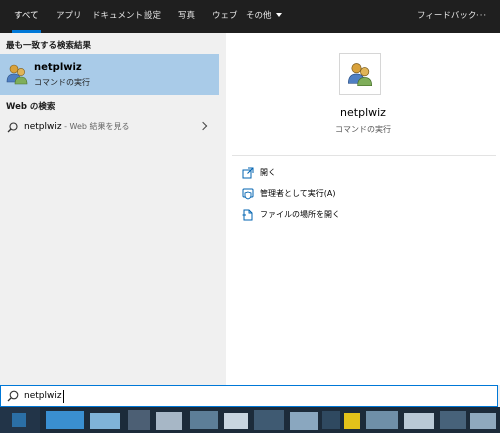 Image resolution: width=500 pixels, height=433 pixels. I want to click on file-location-icon, so click(247, 215).